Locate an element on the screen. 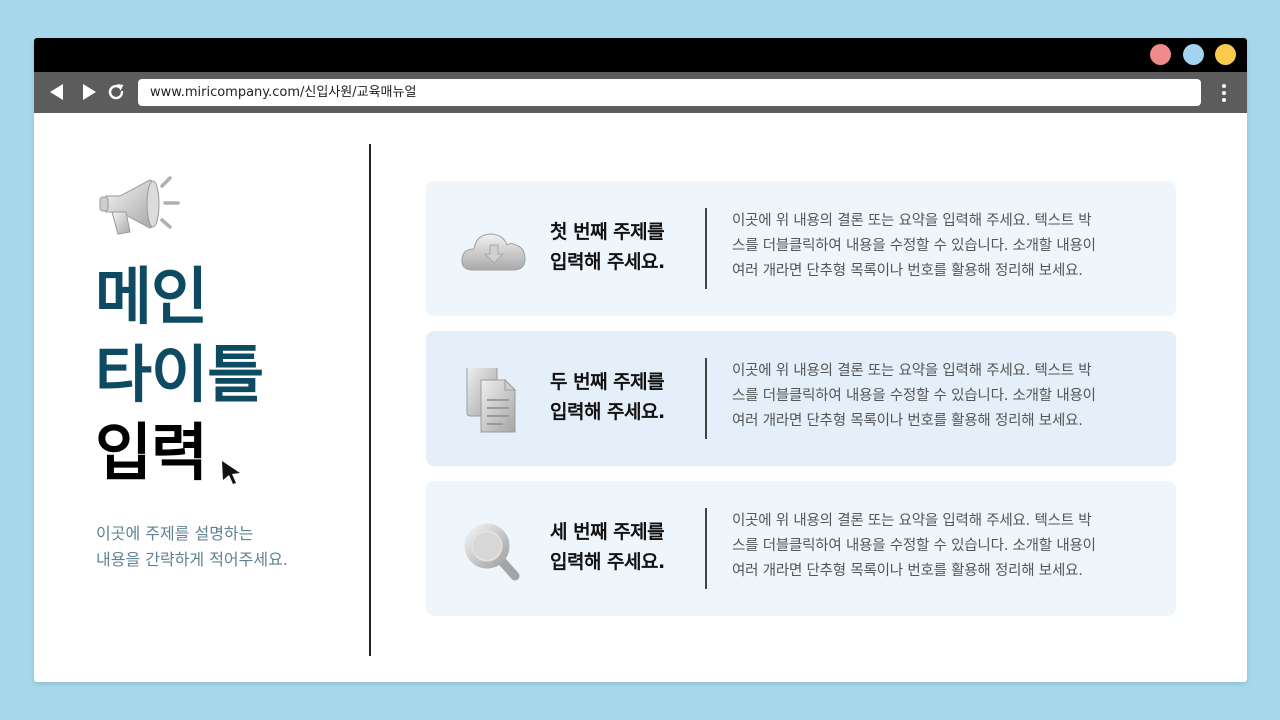  minimize-window-button is located at coordinates (1193, 54).